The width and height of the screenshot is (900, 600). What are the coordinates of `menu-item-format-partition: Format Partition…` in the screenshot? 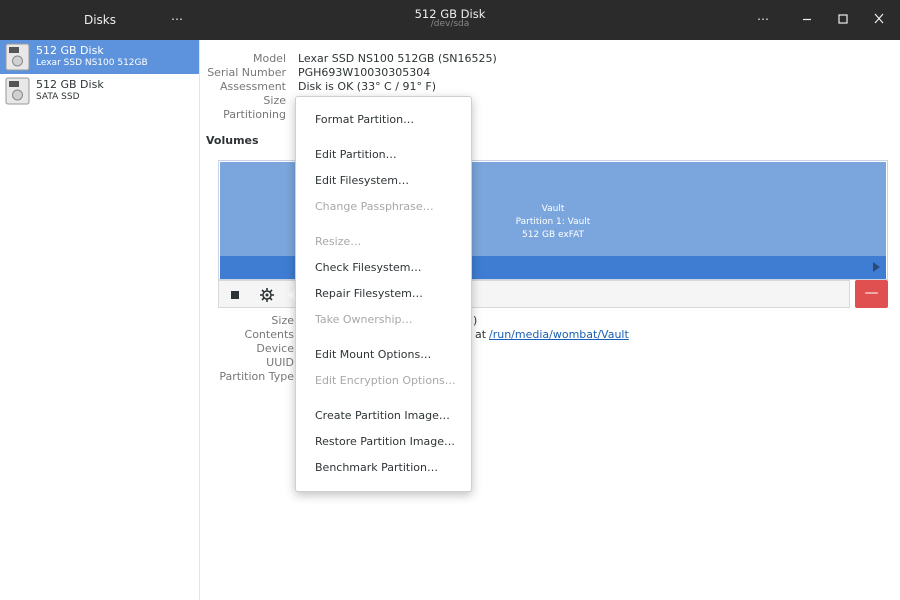 It's located at (364, 121).